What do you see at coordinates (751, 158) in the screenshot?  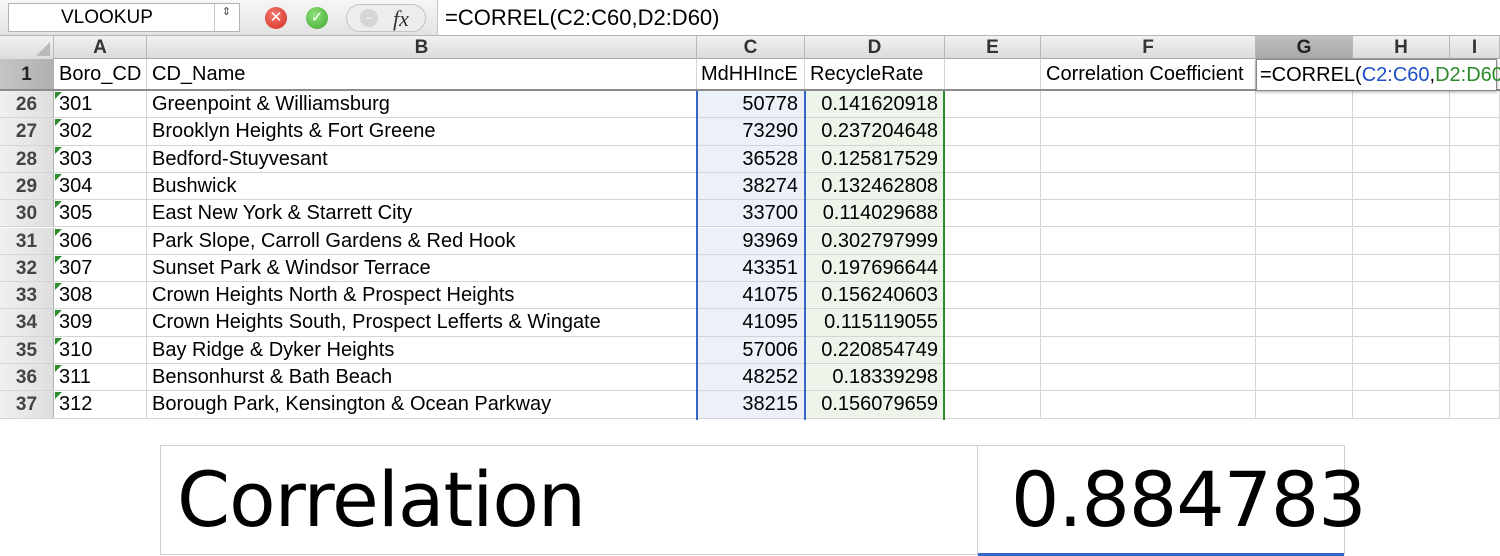 I see `cell-income: 36528` at bounding box center [751, 158].